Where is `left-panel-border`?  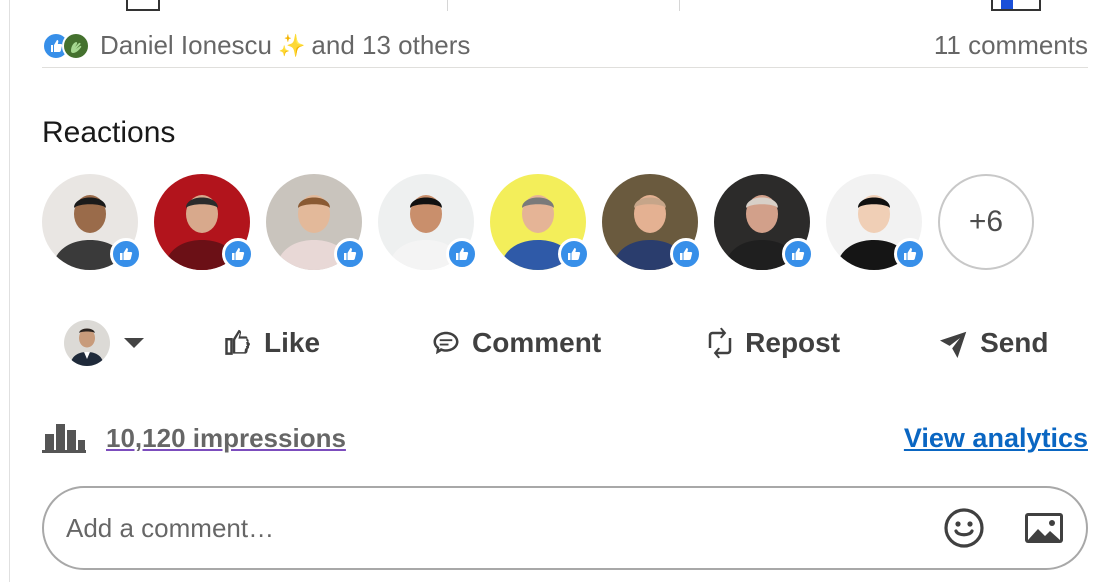 left-panel-border is located at coordinates (5, 291).